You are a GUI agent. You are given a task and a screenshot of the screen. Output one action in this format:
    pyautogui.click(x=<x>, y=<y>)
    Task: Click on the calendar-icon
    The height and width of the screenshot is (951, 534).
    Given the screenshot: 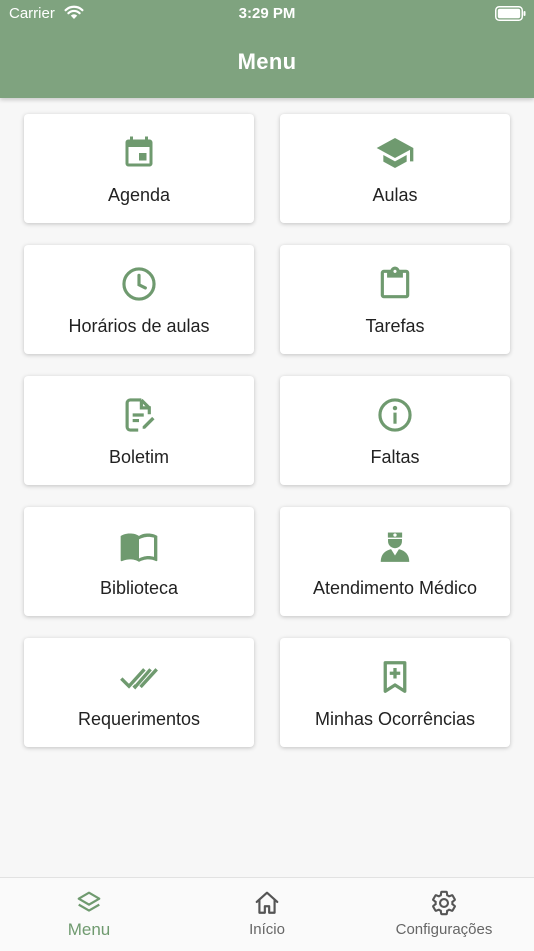 What is the action you would take?
    pyautogui.click(x=139, y=153)
    